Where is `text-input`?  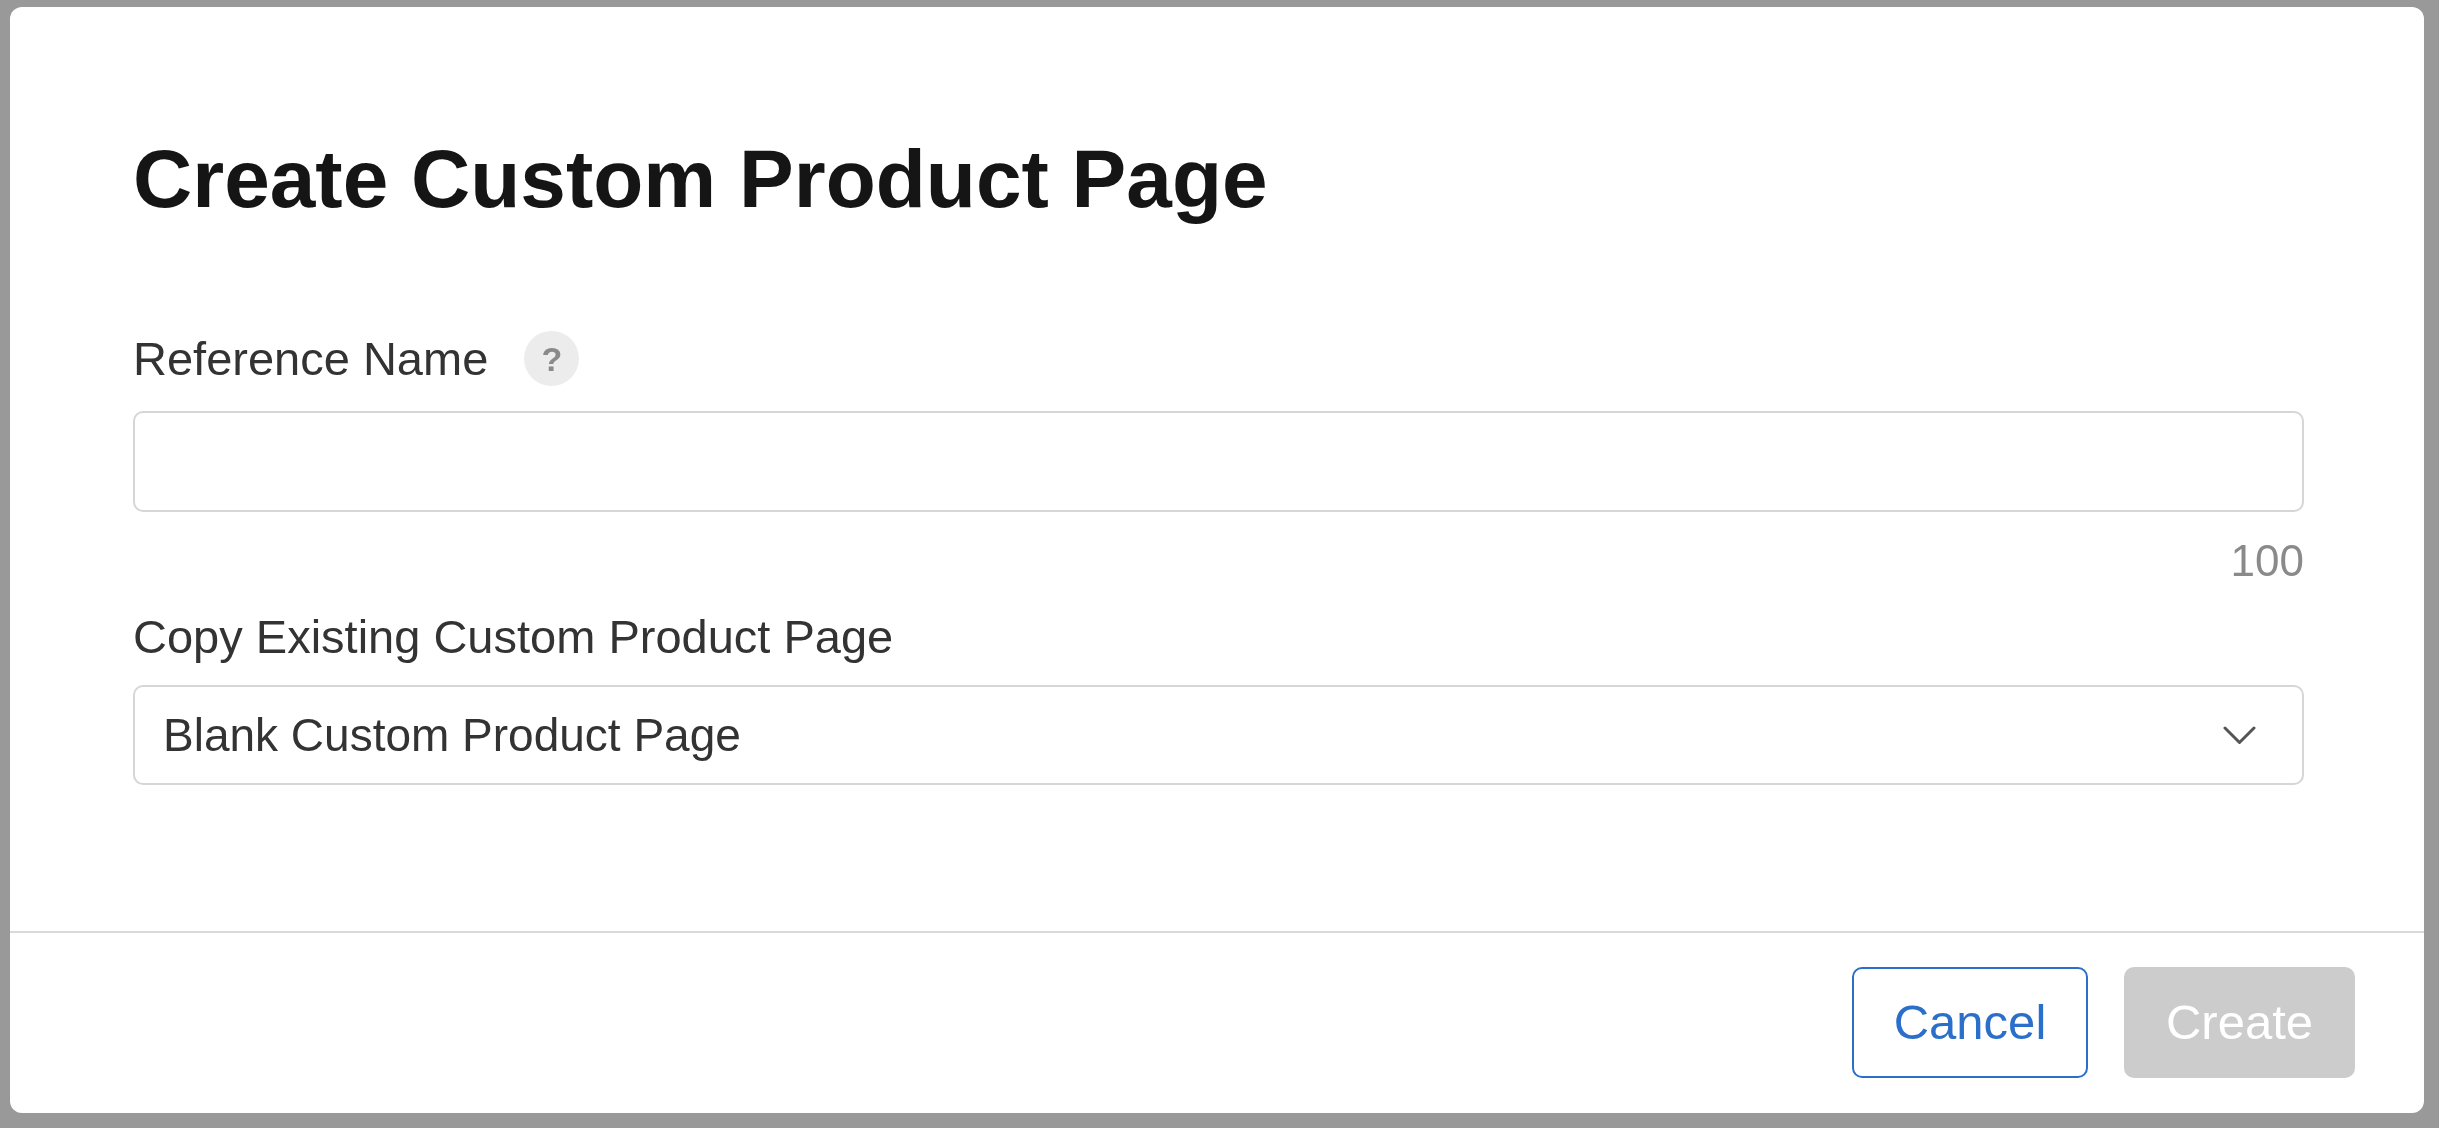 text-input is located at coordinates (1218, 461).